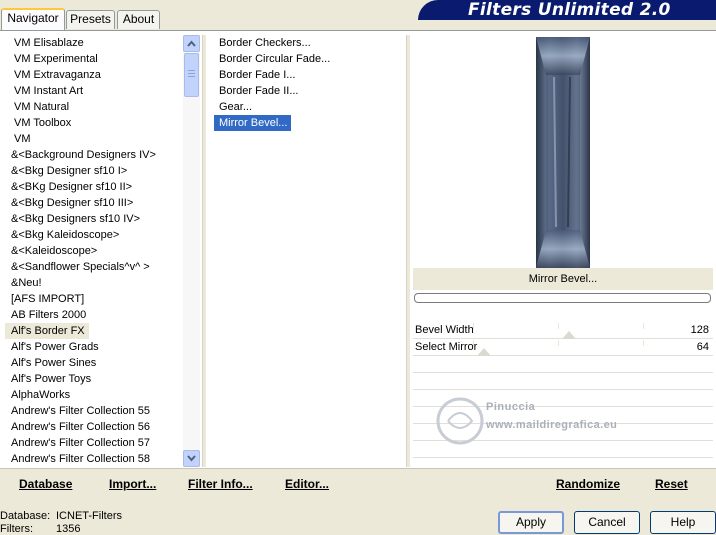 The height and width of the screenshot is (535, 716). I want to click on category-label: Alf's Border FX, so click(47, 331).